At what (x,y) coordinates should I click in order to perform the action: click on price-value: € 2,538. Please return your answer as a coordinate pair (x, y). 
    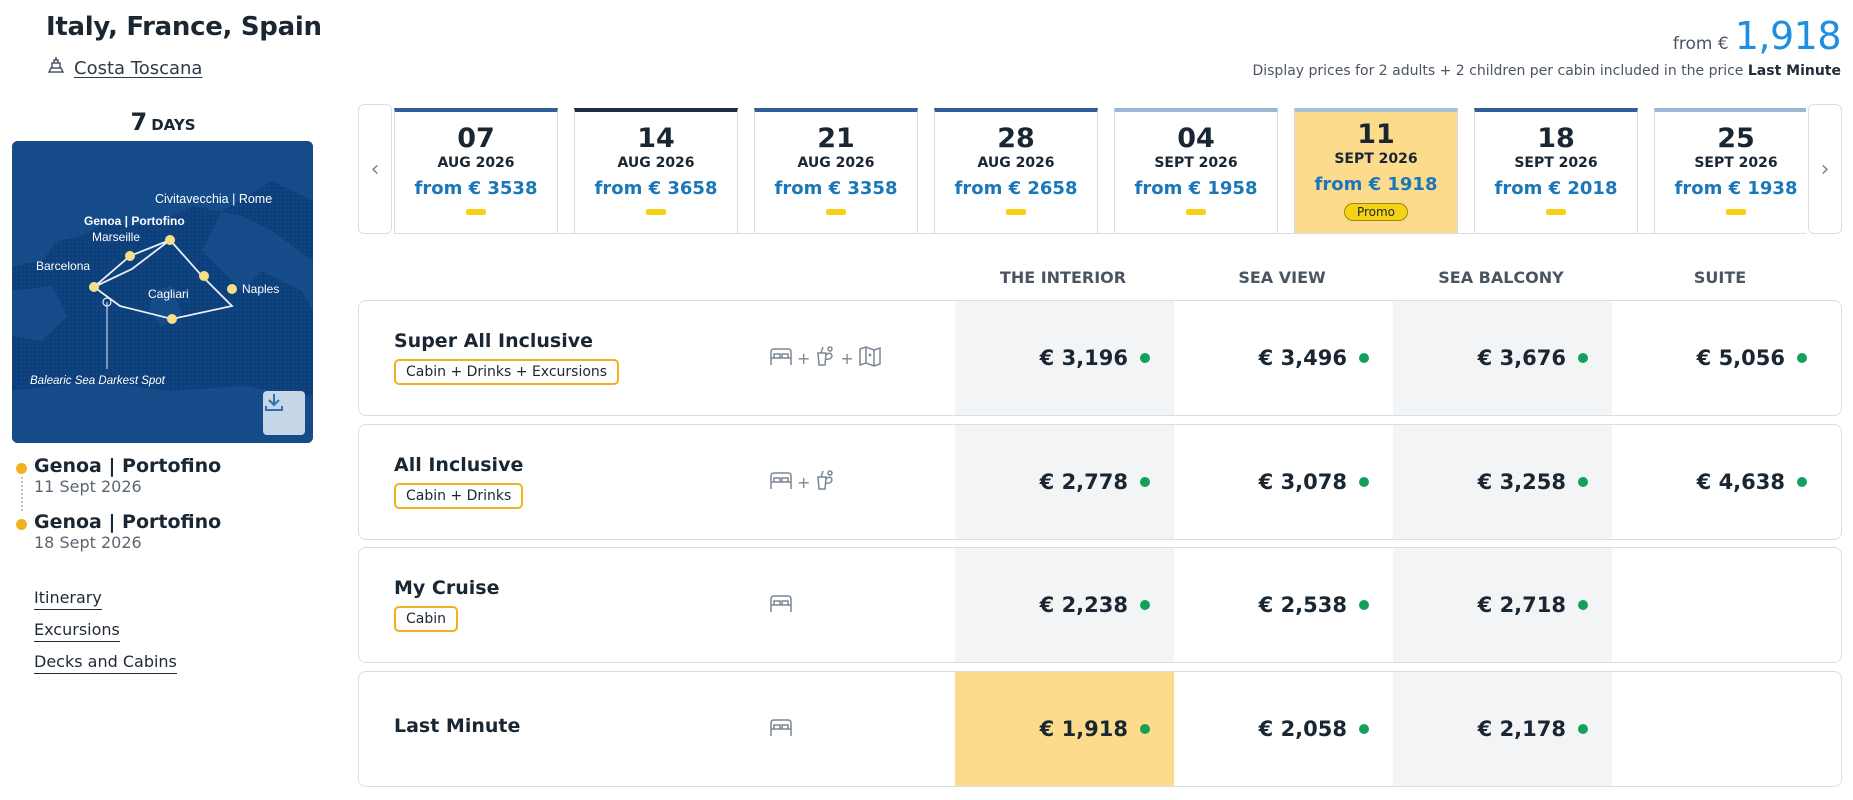
    Looking at the image, I should click on (1303, 605).